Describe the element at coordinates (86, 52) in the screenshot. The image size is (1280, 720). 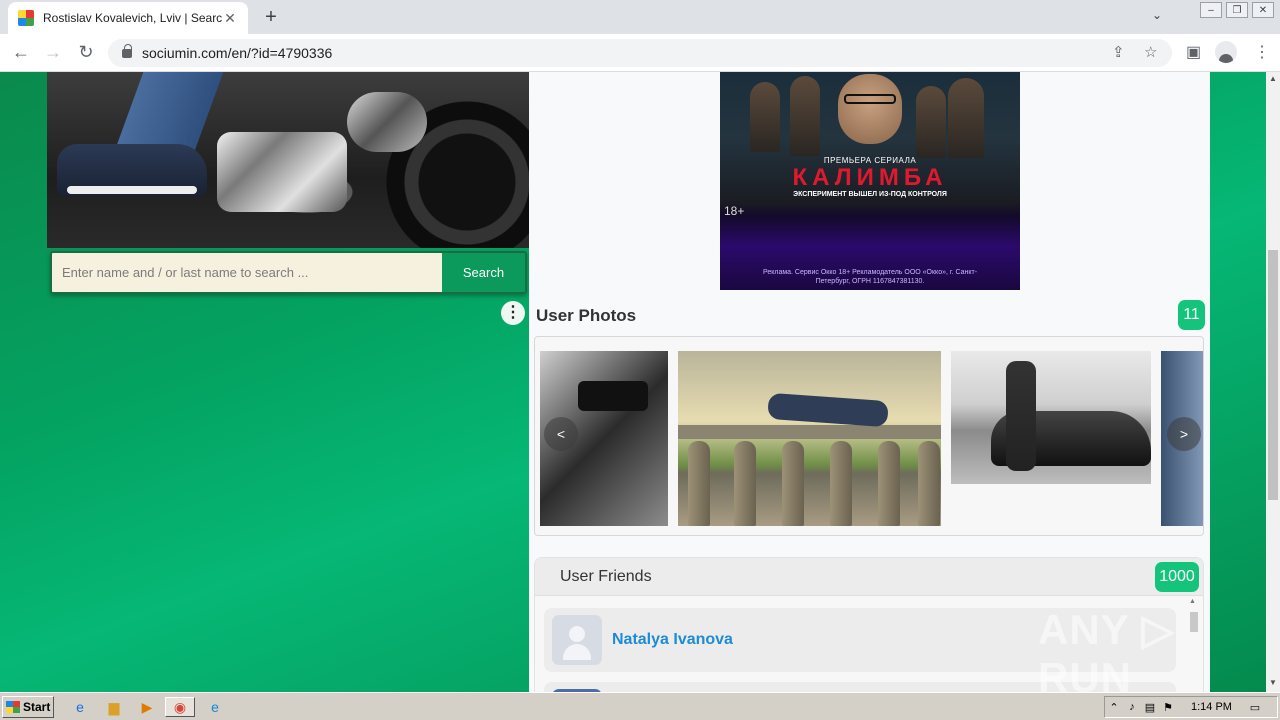
I see `reload-icon: ↻` at that location.